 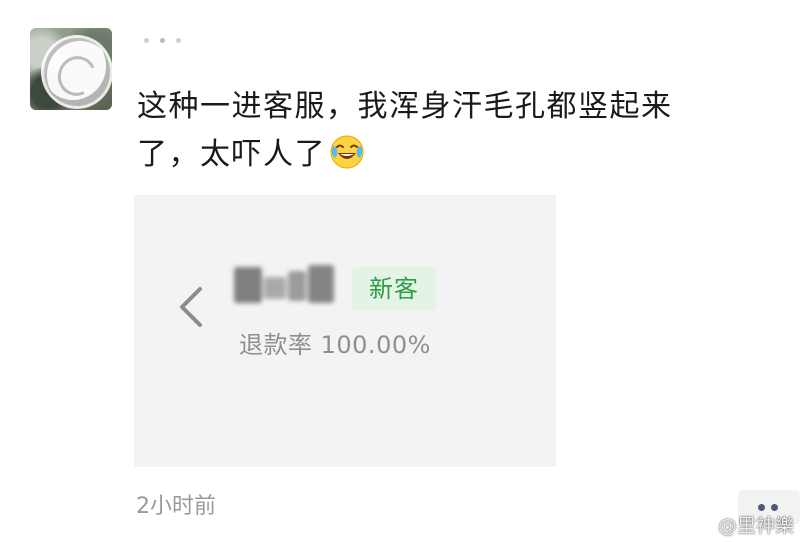 I want to click on post-text: 这种一进客服，我浑身汗毛孔都竖起来 了，太吓人了, so click(x=447, y=131).